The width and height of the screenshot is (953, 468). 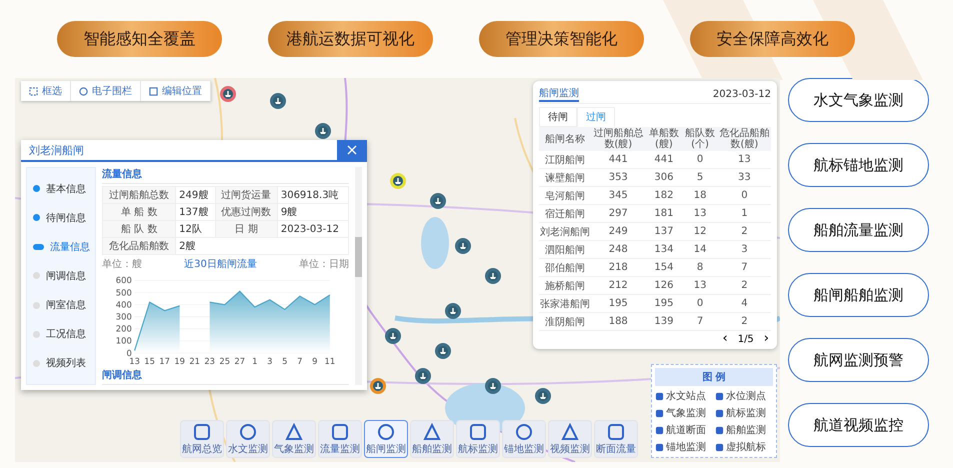 I want to click on y-axis-label: 400, so click(x=124, y=304).